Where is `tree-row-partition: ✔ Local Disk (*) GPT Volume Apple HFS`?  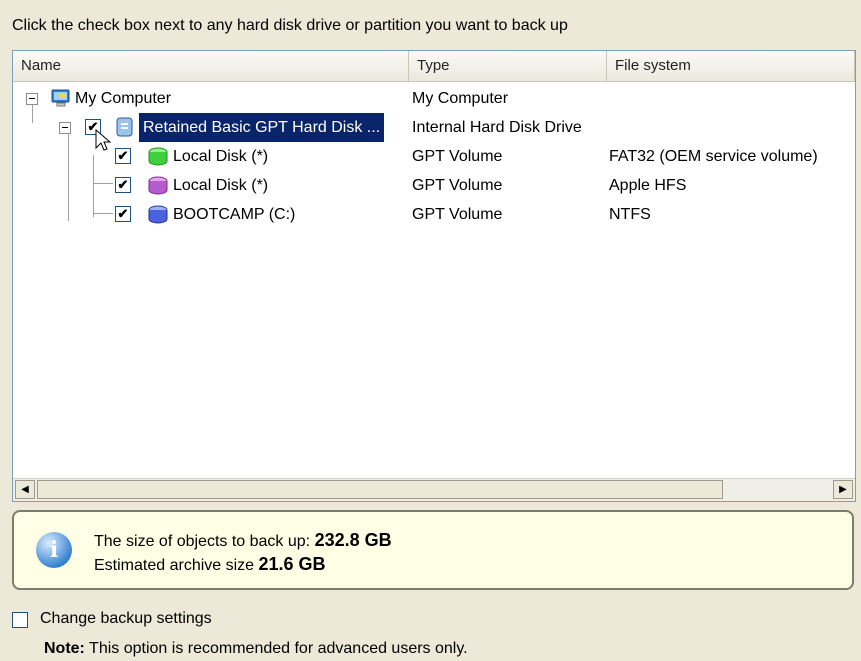
tree-row-partition: ✔ Local Disk (*) GPT Volume Apple HFS is located at coordinates (434, 185).